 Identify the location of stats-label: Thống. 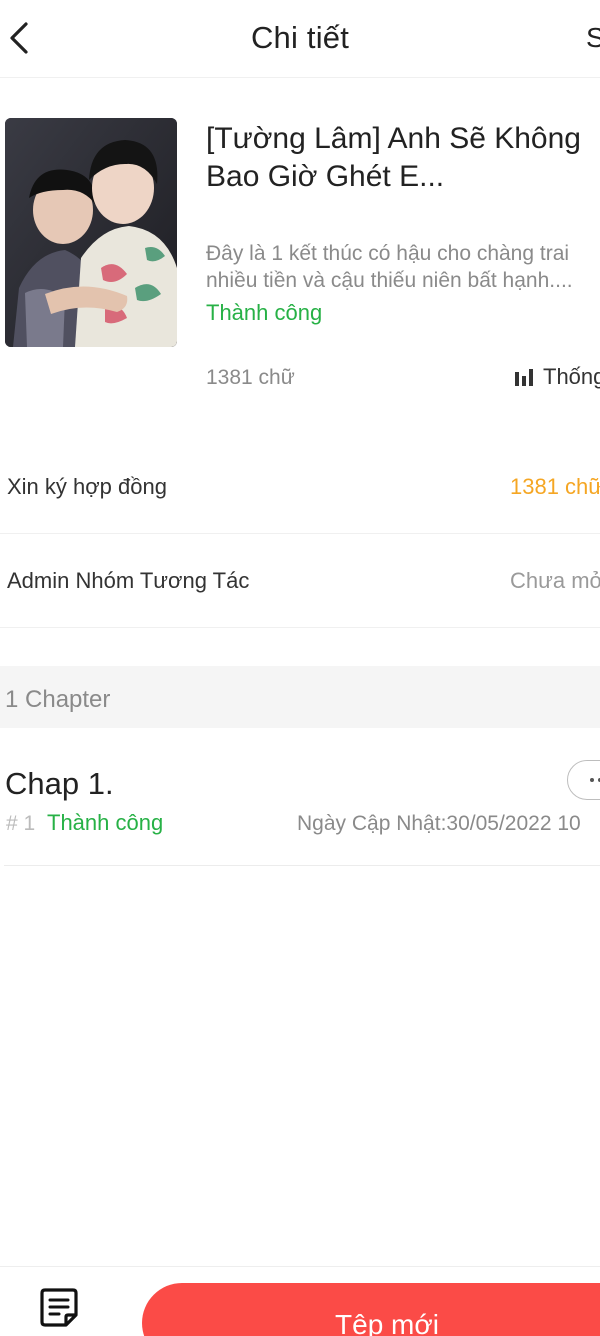
(571, 376).